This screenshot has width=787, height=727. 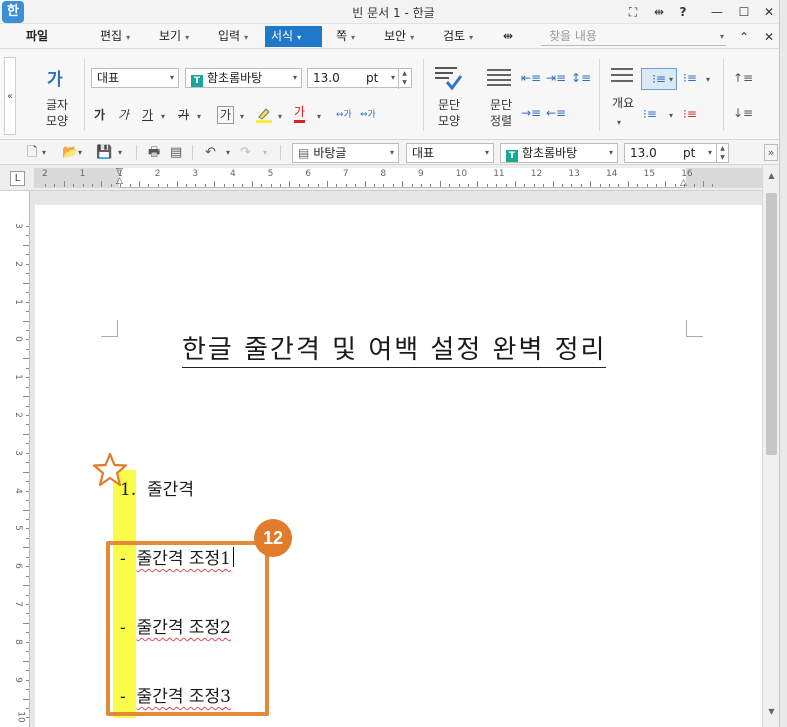 What do you see at coordinates (501, 113) in the screenshot?
I see `para-align-label: 문단 정렬` at bounding box center [501, 113].